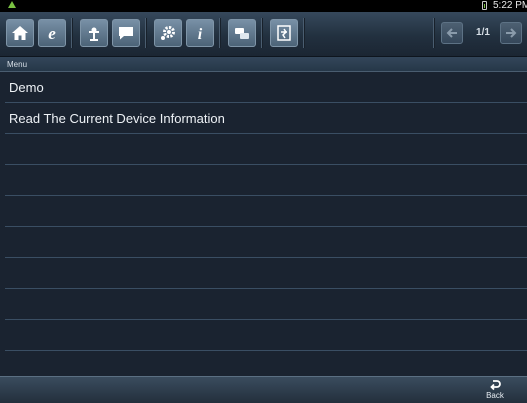  Describe the element at coordinates (20, 33) in the screenshot. I see `home-icon` at that location.